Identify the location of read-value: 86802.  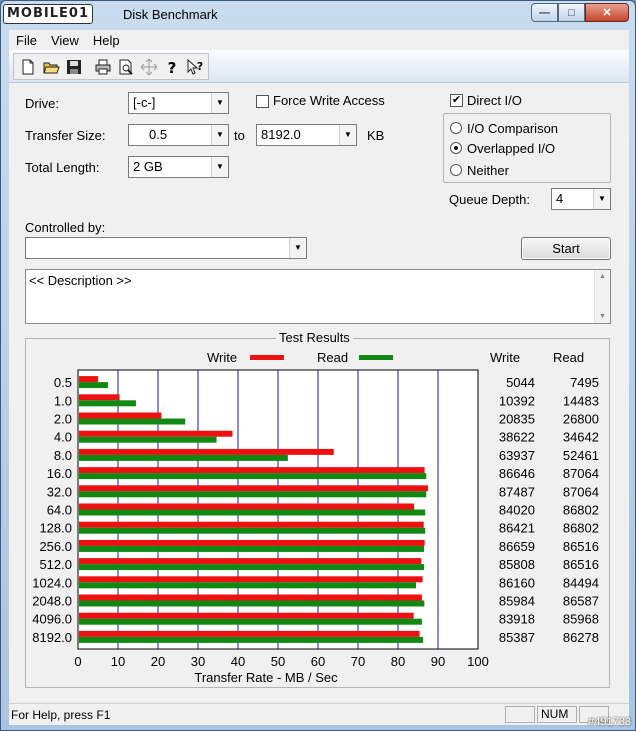
(581, 528).